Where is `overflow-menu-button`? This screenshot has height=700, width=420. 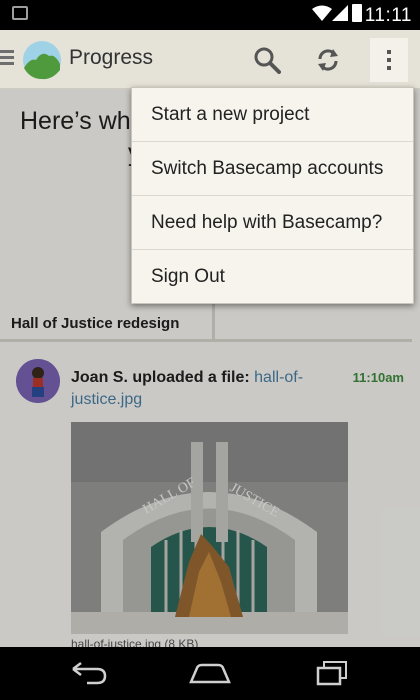
overflow-menu-button is located at coordinates (389, 60).